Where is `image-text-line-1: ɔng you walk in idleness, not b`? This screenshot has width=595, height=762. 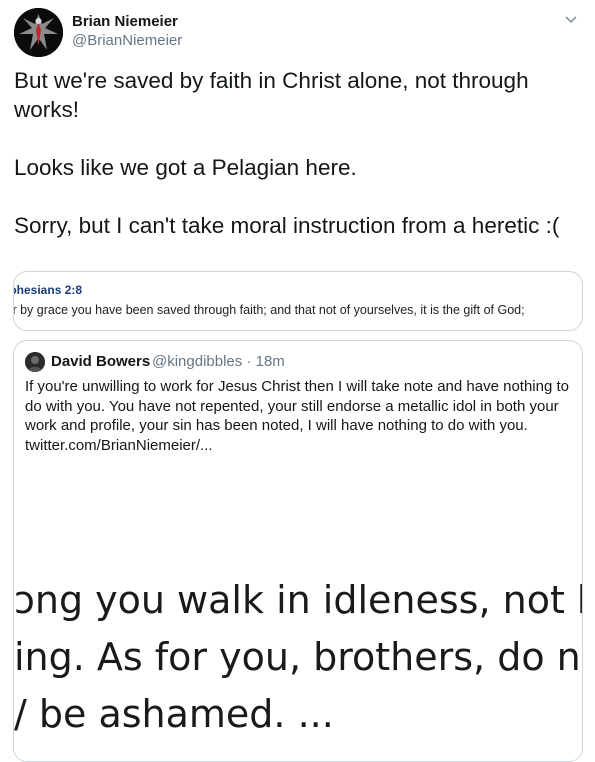 image-text-line-1: ɔng you walk in idleness, not b is located at coordinates (298, 600).